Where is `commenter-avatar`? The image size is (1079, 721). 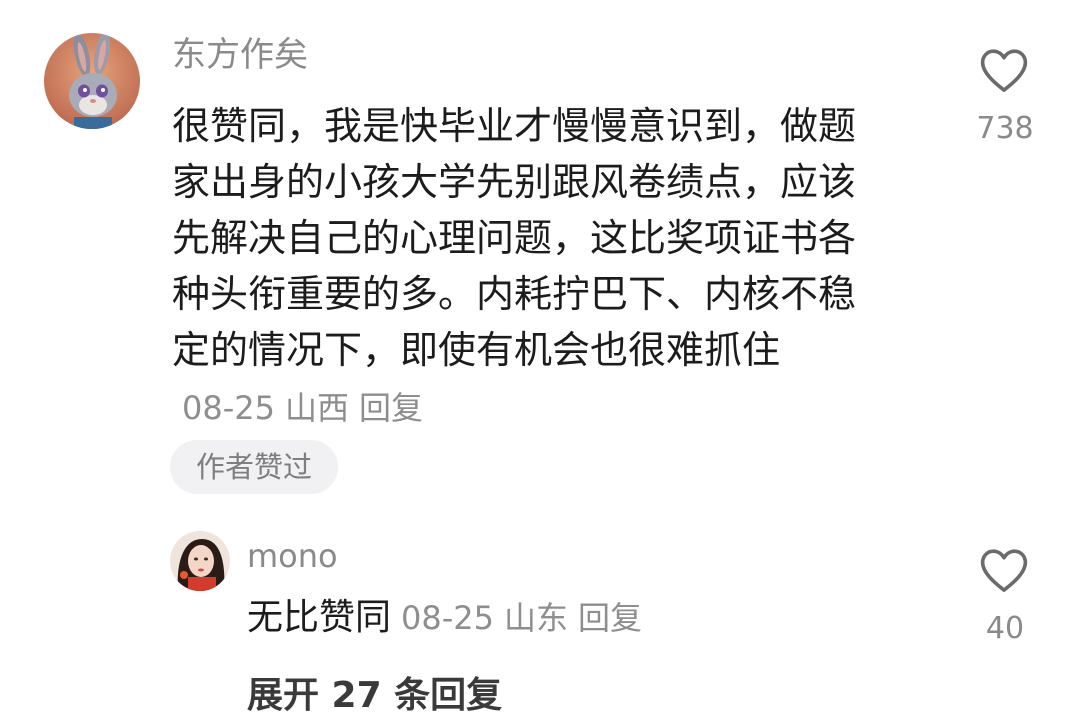
commenter-avatar is located at coordinates (92, 81).